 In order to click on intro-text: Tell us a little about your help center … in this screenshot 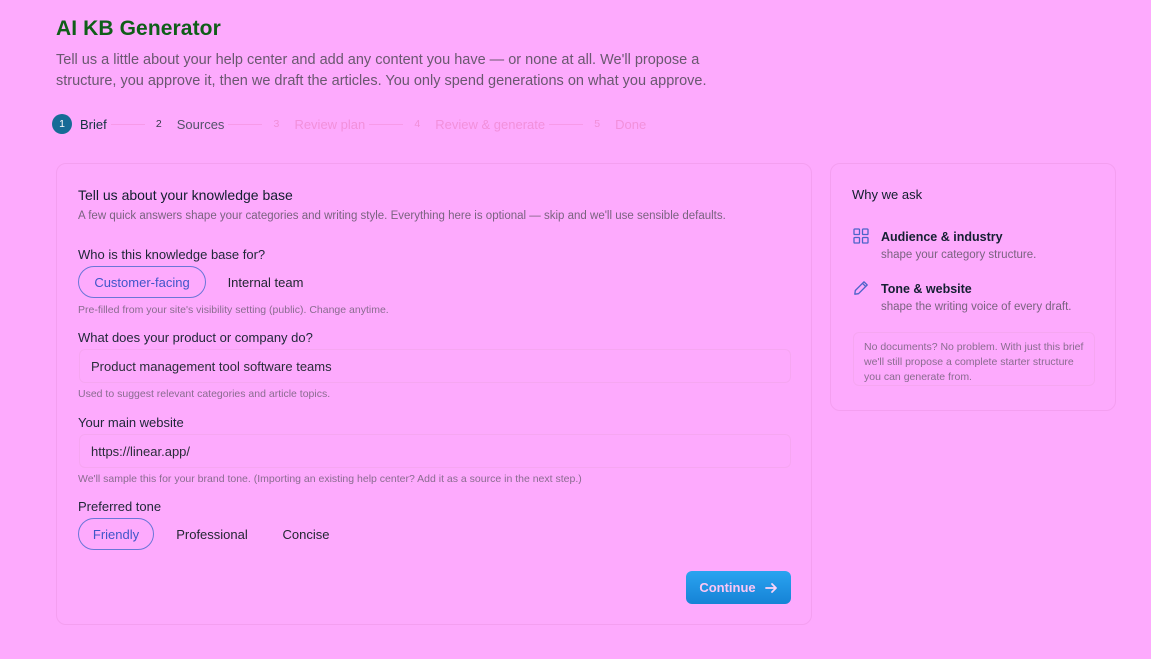, I will do `click(381, 70)`.